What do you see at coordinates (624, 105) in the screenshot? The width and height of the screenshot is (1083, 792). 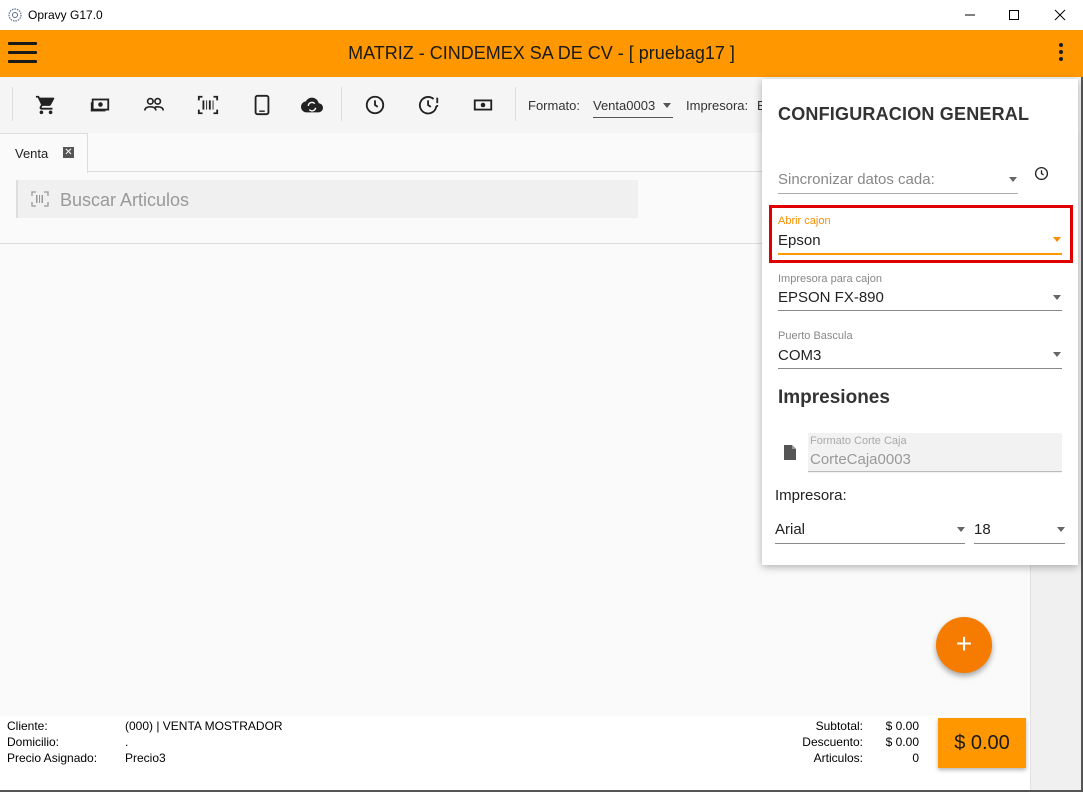 I see `formato-value: Venta0003` at bounding box center [624, 105].